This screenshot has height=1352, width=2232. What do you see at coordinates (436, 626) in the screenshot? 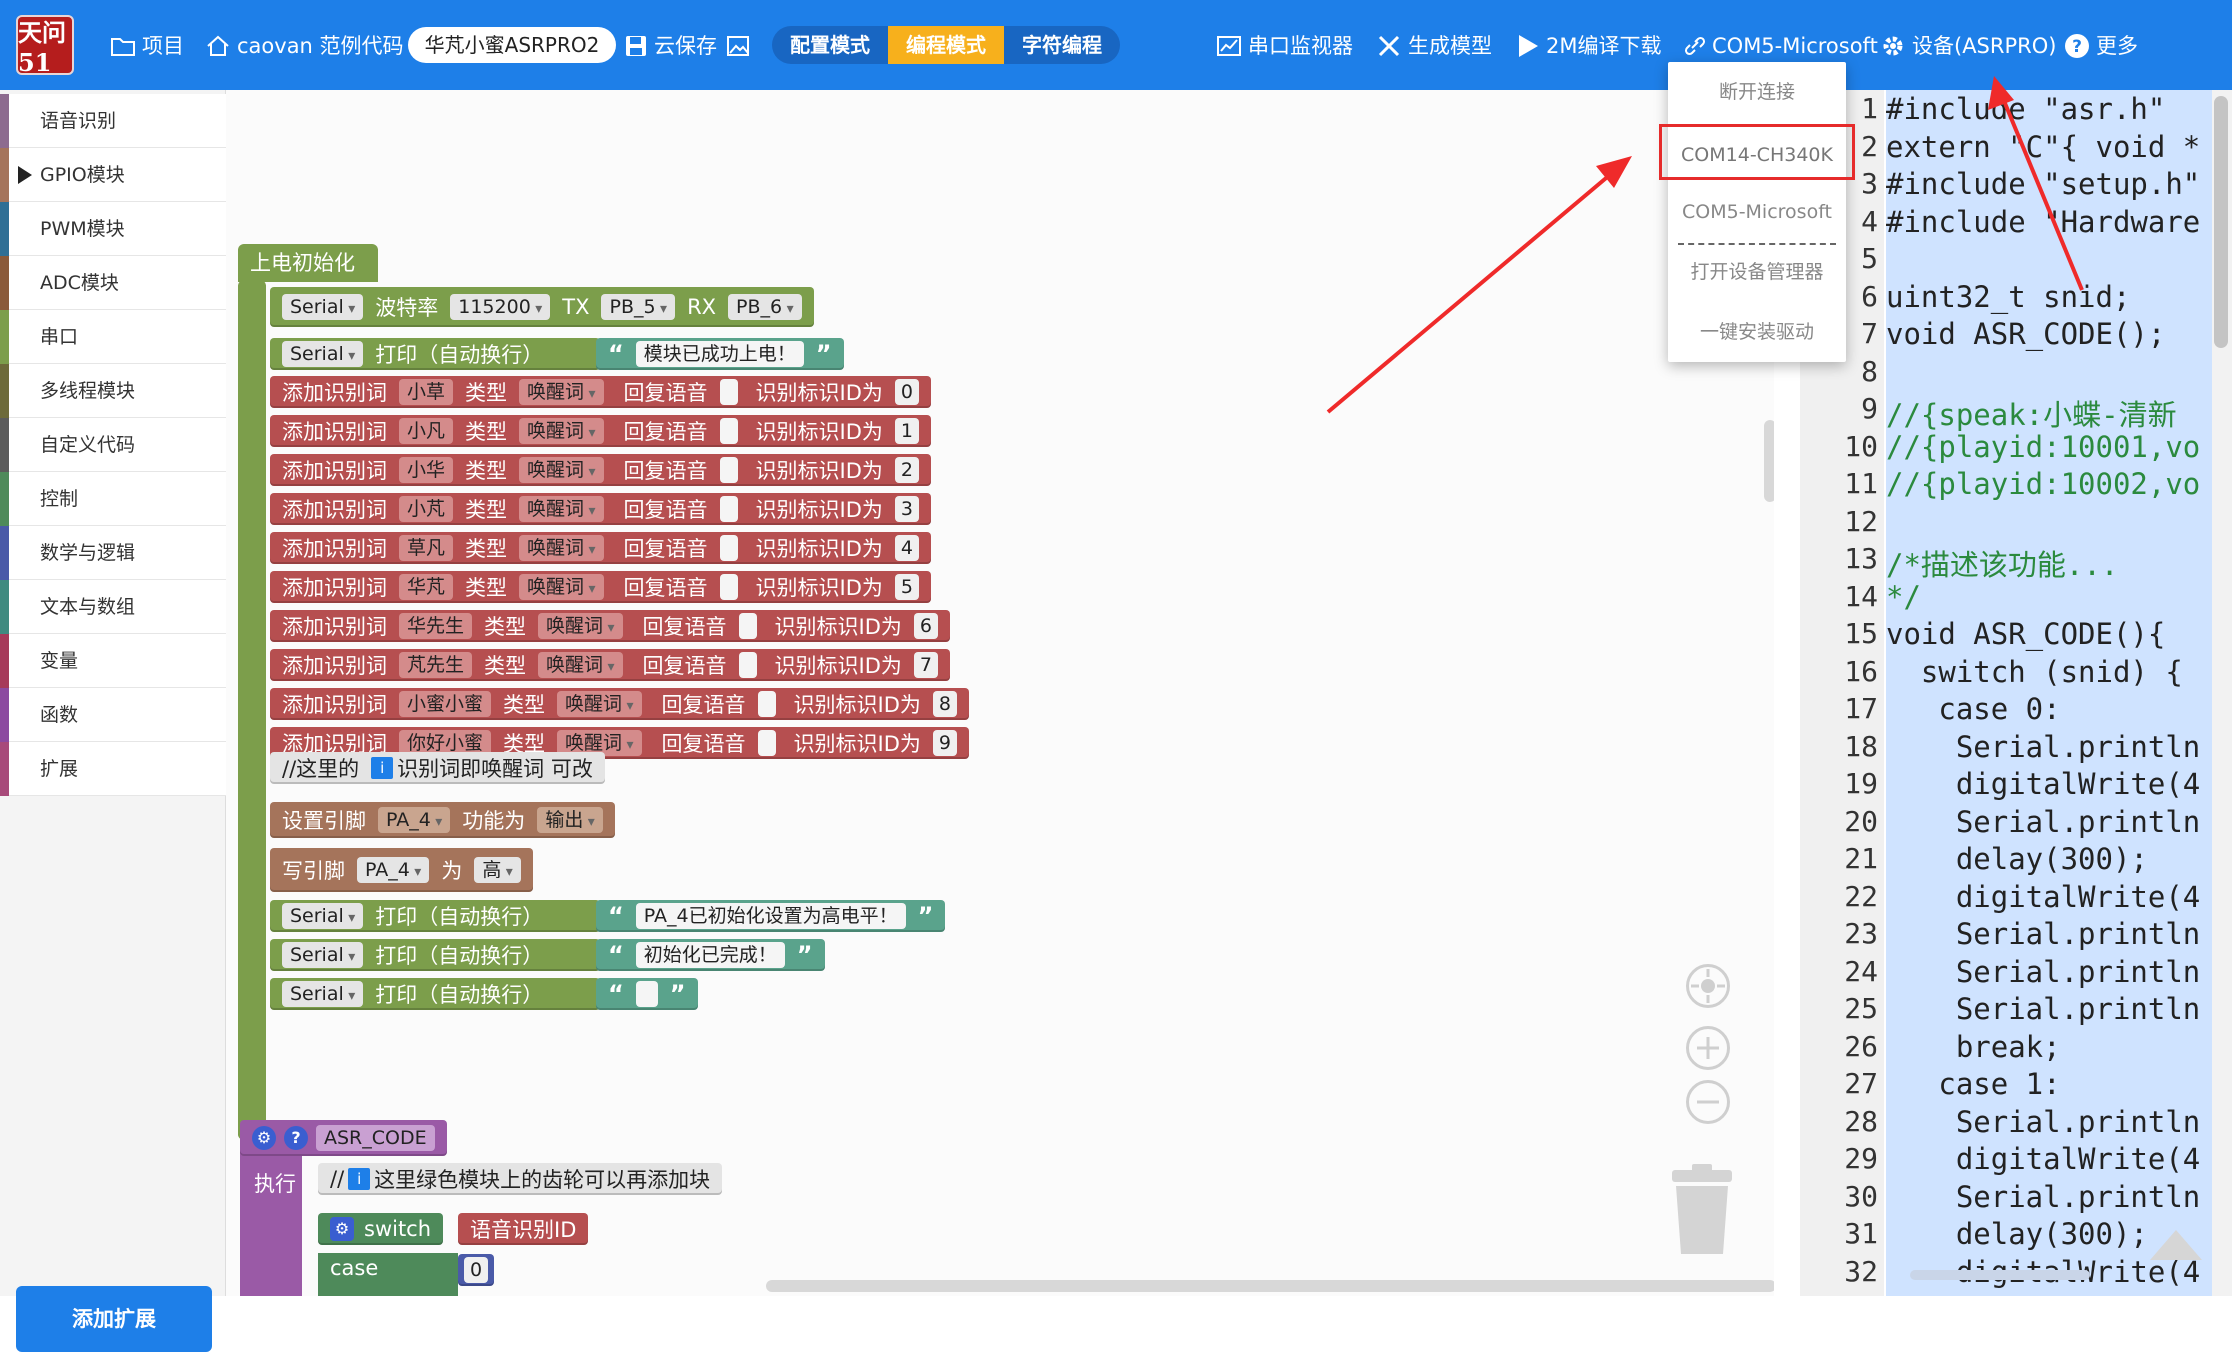
I see `word-field: 华先生` at bounding box center [436, 626].